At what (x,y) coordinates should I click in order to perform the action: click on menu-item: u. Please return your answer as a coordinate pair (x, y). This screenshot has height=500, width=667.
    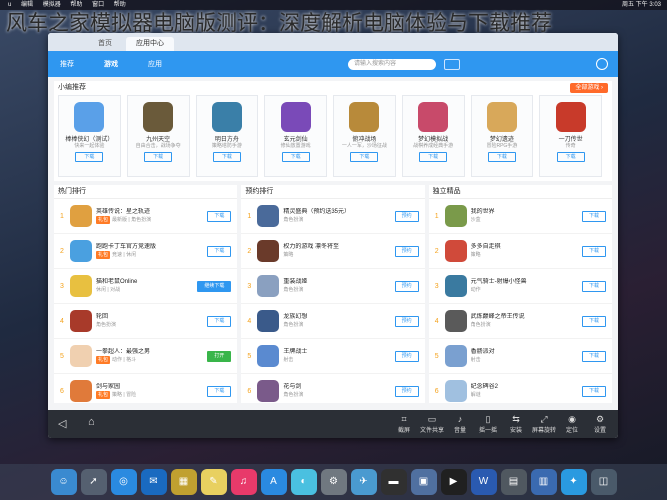
    Looking at the image, I should click on (9, 5).